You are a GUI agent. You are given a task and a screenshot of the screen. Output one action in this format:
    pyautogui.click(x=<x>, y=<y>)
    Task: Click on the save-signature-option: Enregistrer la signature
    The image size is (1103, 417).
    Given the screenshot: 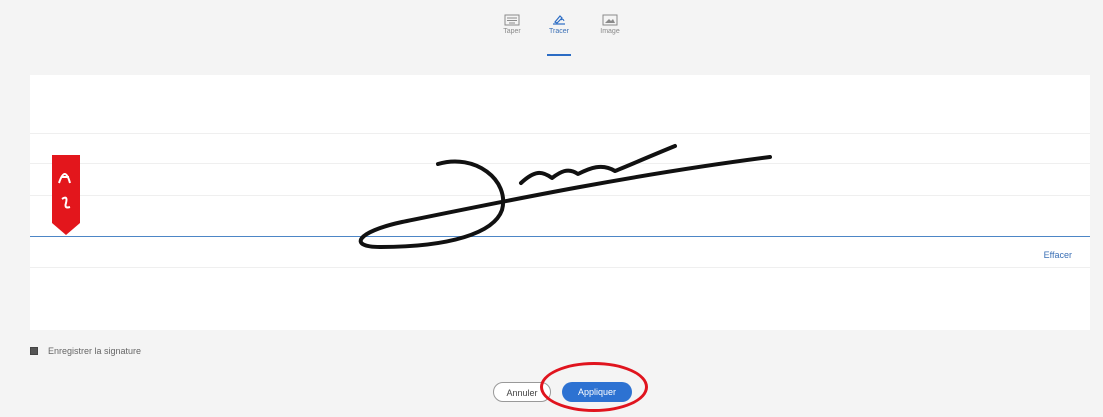 What is the action you would take?
    pyautogui.click(x=85, y=351)
    